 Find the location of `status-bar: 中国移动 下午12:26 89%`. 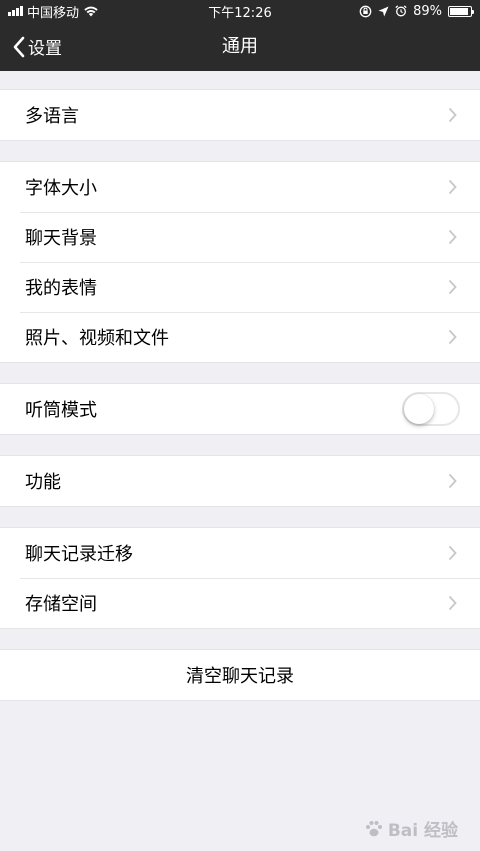

status-bar: 中国移动 下午12:26 89% is located at coordinates (240, 11).